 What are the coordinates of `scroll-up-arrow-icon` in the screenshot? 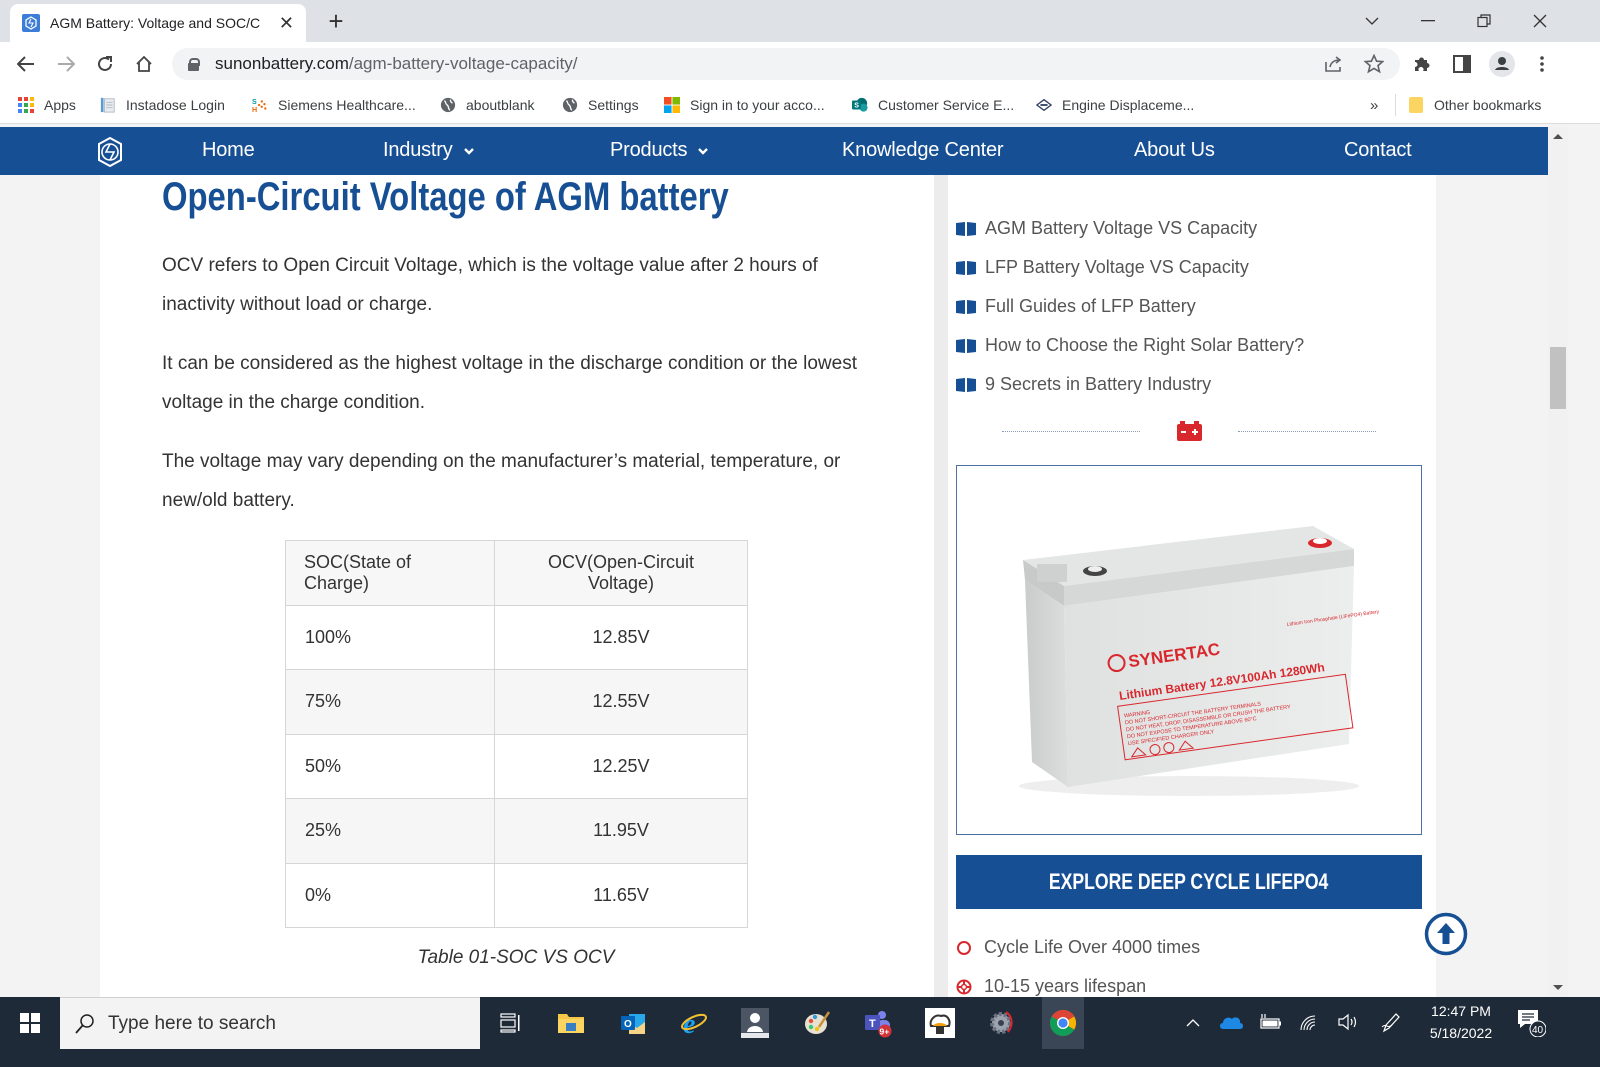 It's located at (1558, 136).